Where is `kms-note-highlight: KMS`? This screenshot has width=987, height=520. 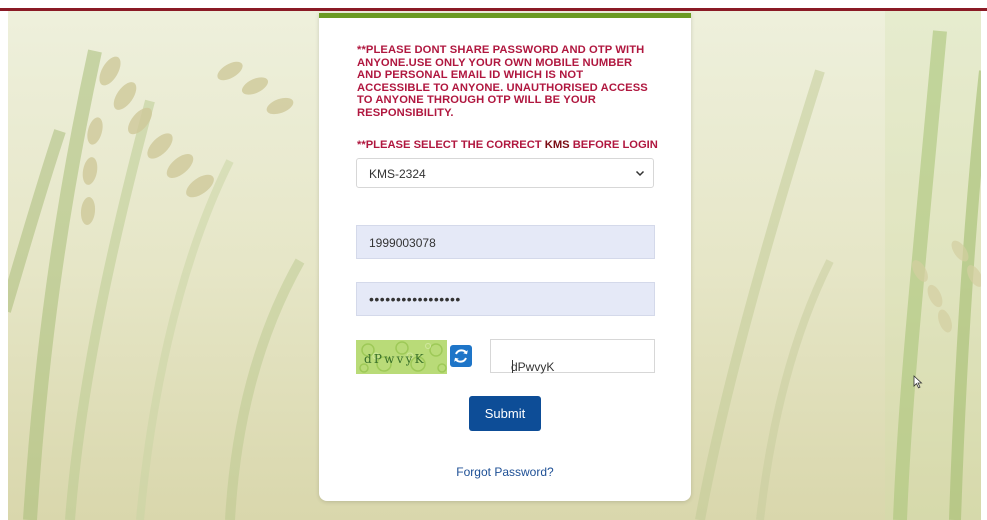
kms-note-highlight: KMS is located at coordinates (557, 145).